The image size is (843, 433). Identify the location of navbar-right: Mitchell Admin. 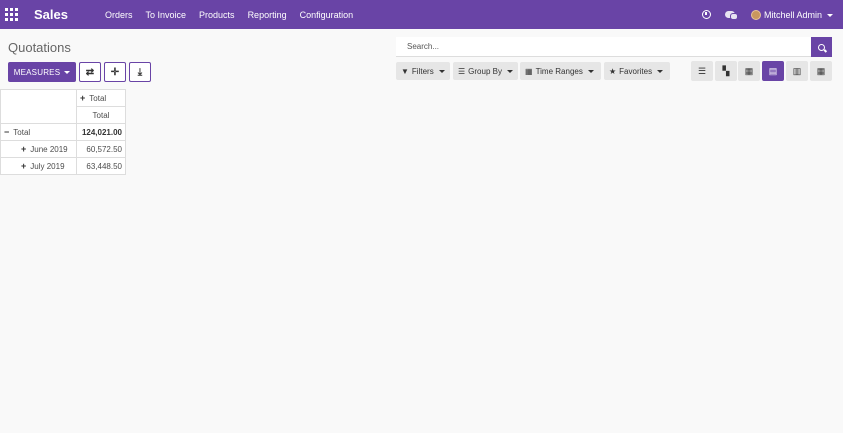
(767, 14).